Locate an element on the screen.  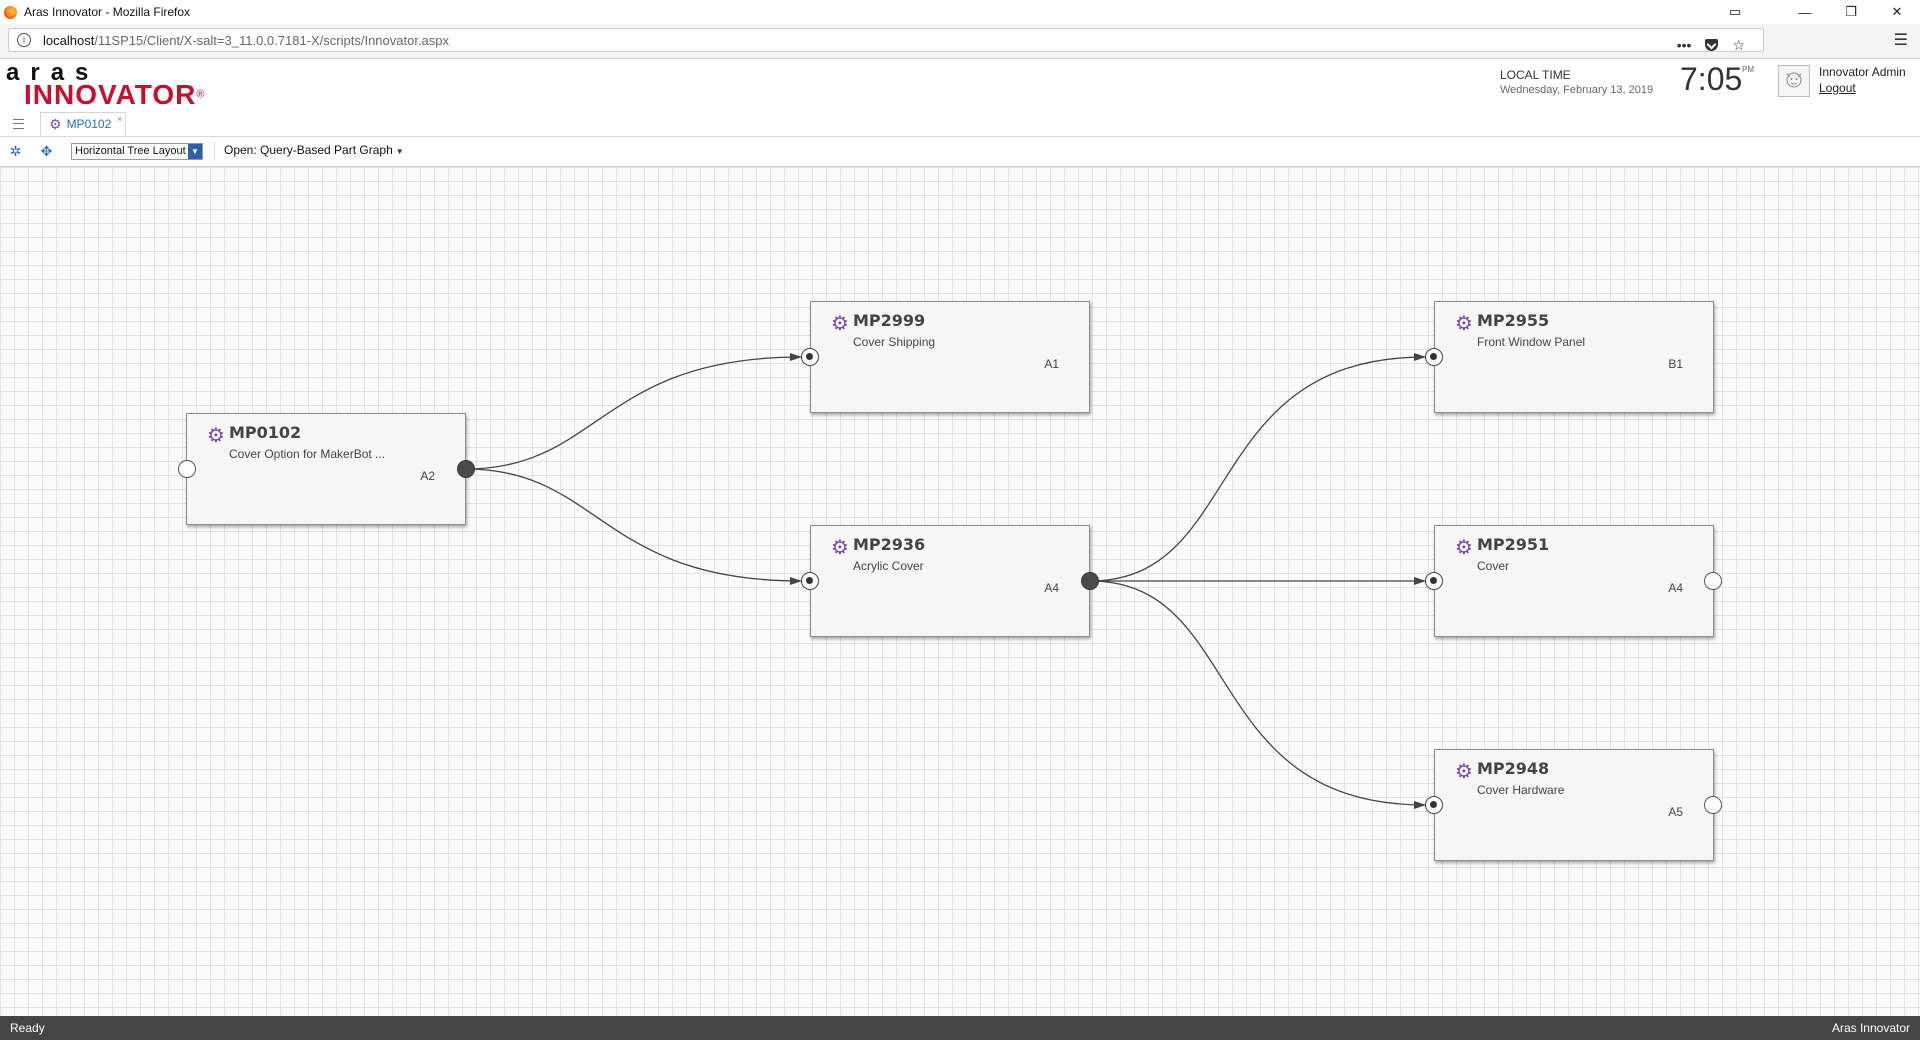
tab-mp0102: ⚙ MP0102 × is located at coordinates (83, 124).